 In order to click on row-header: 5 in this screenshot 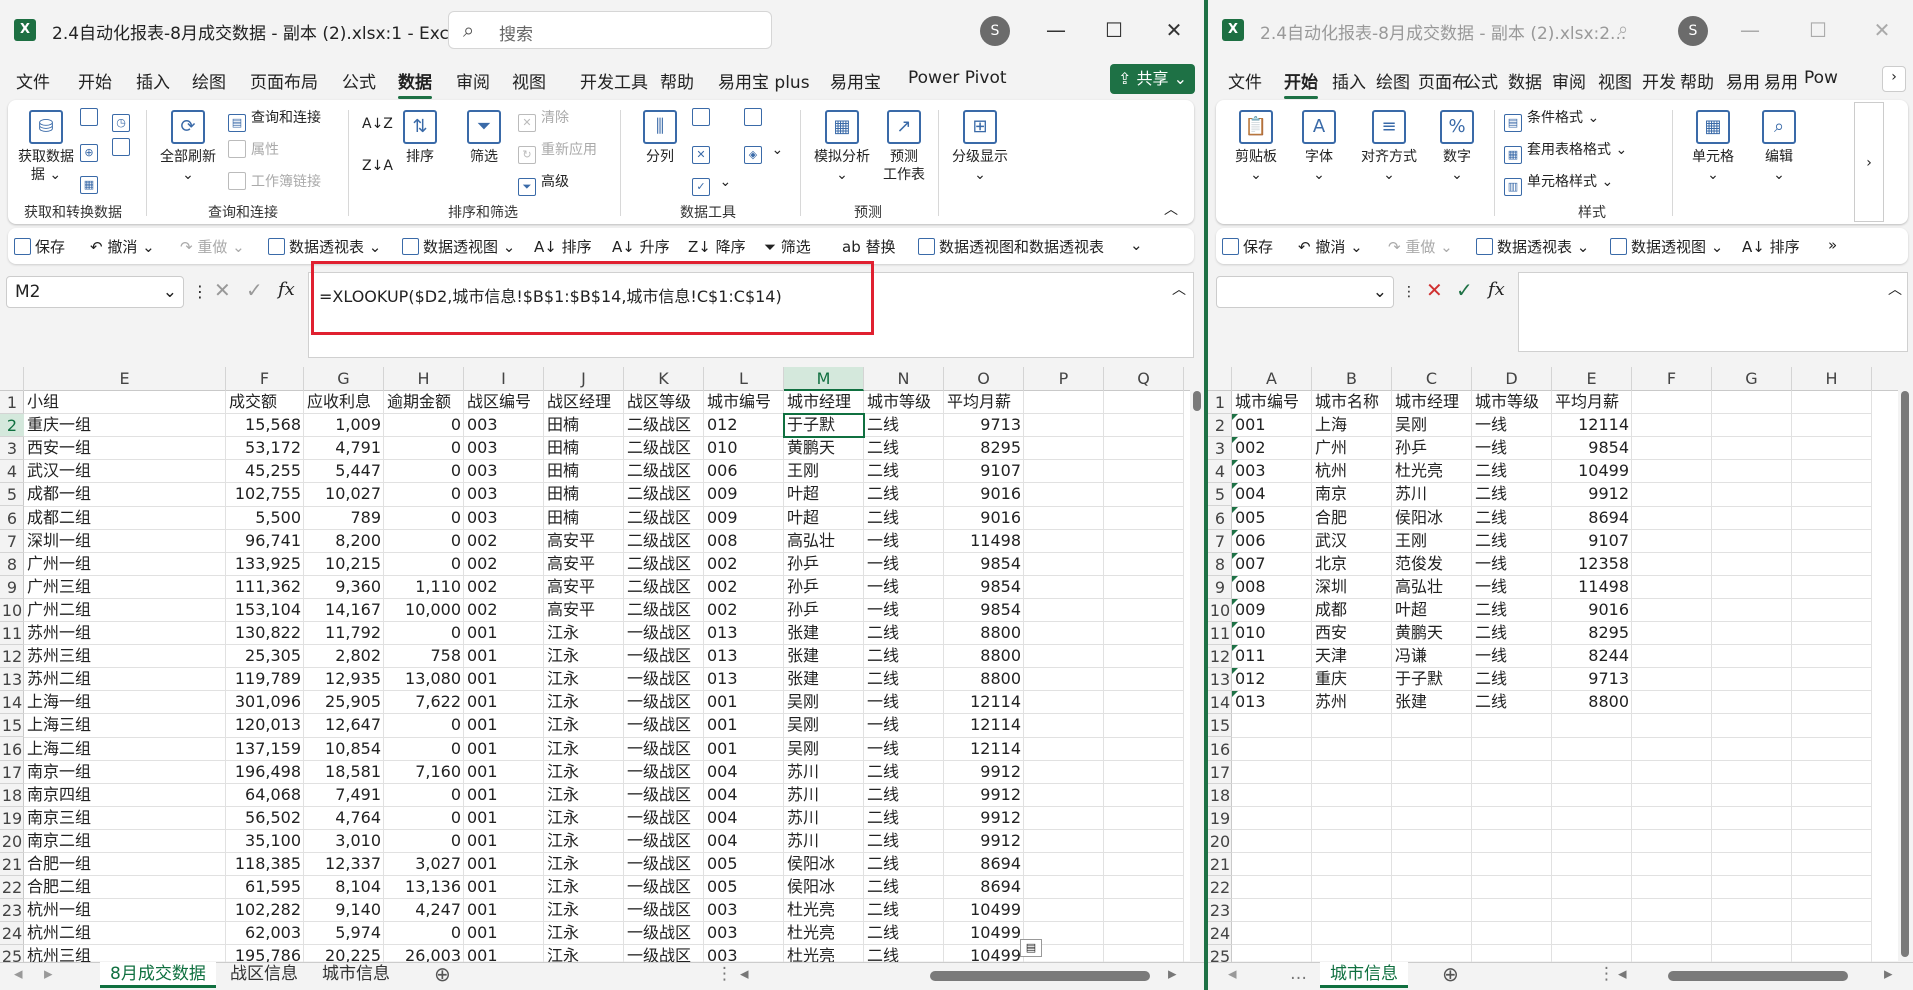, I will do `click(12, 495)`.